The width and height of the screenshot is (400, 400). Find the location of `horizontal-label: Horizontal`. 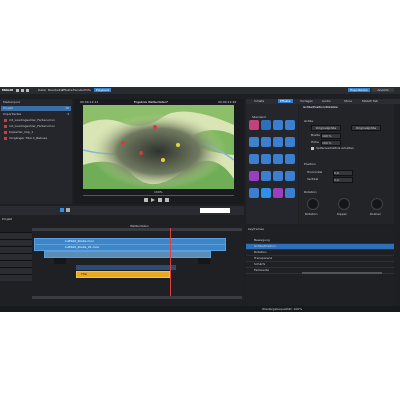

horizontal-label: Horizontal is located at coordinates (315, 172).